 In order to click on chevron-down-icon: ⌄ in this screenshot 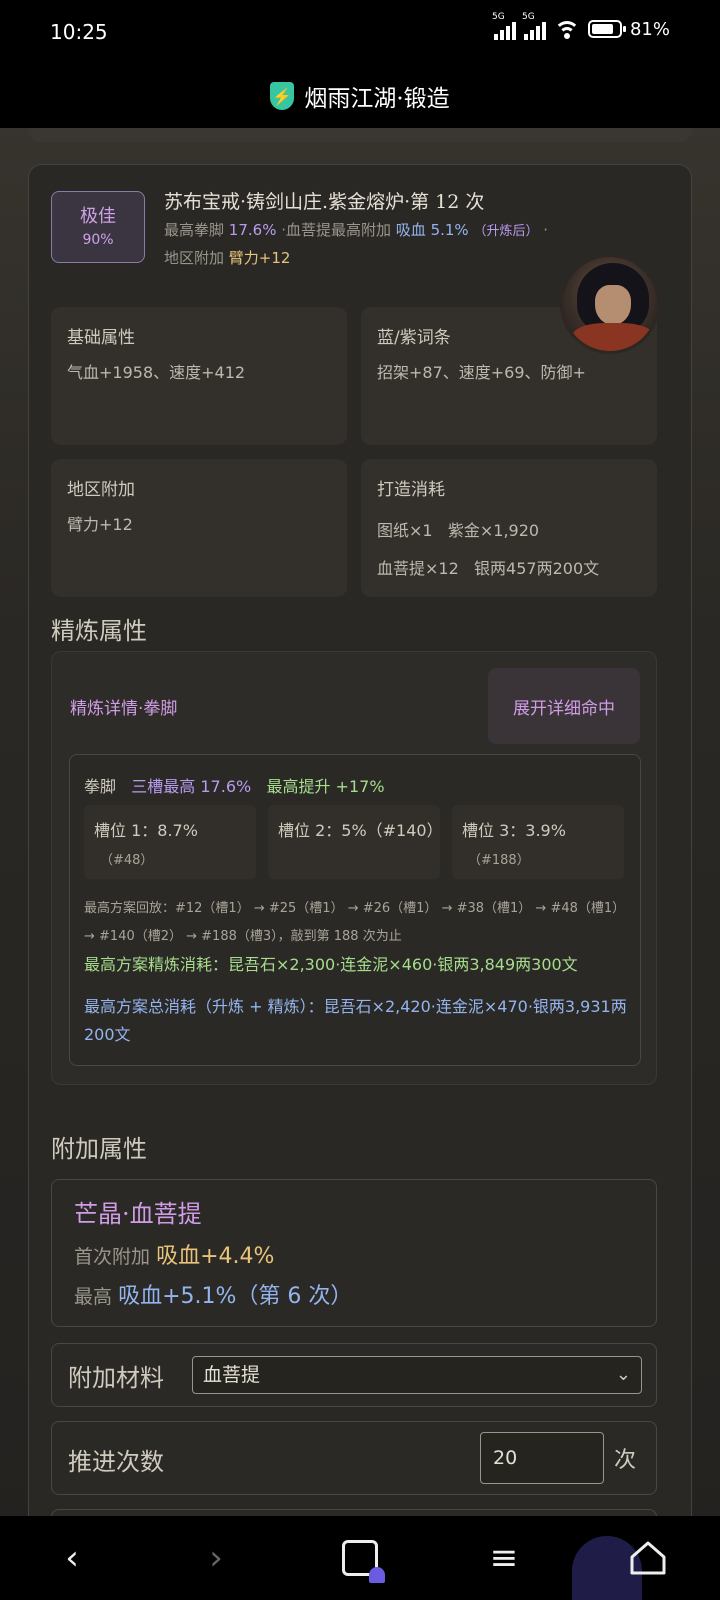, I will do `click(623, 1374)`.